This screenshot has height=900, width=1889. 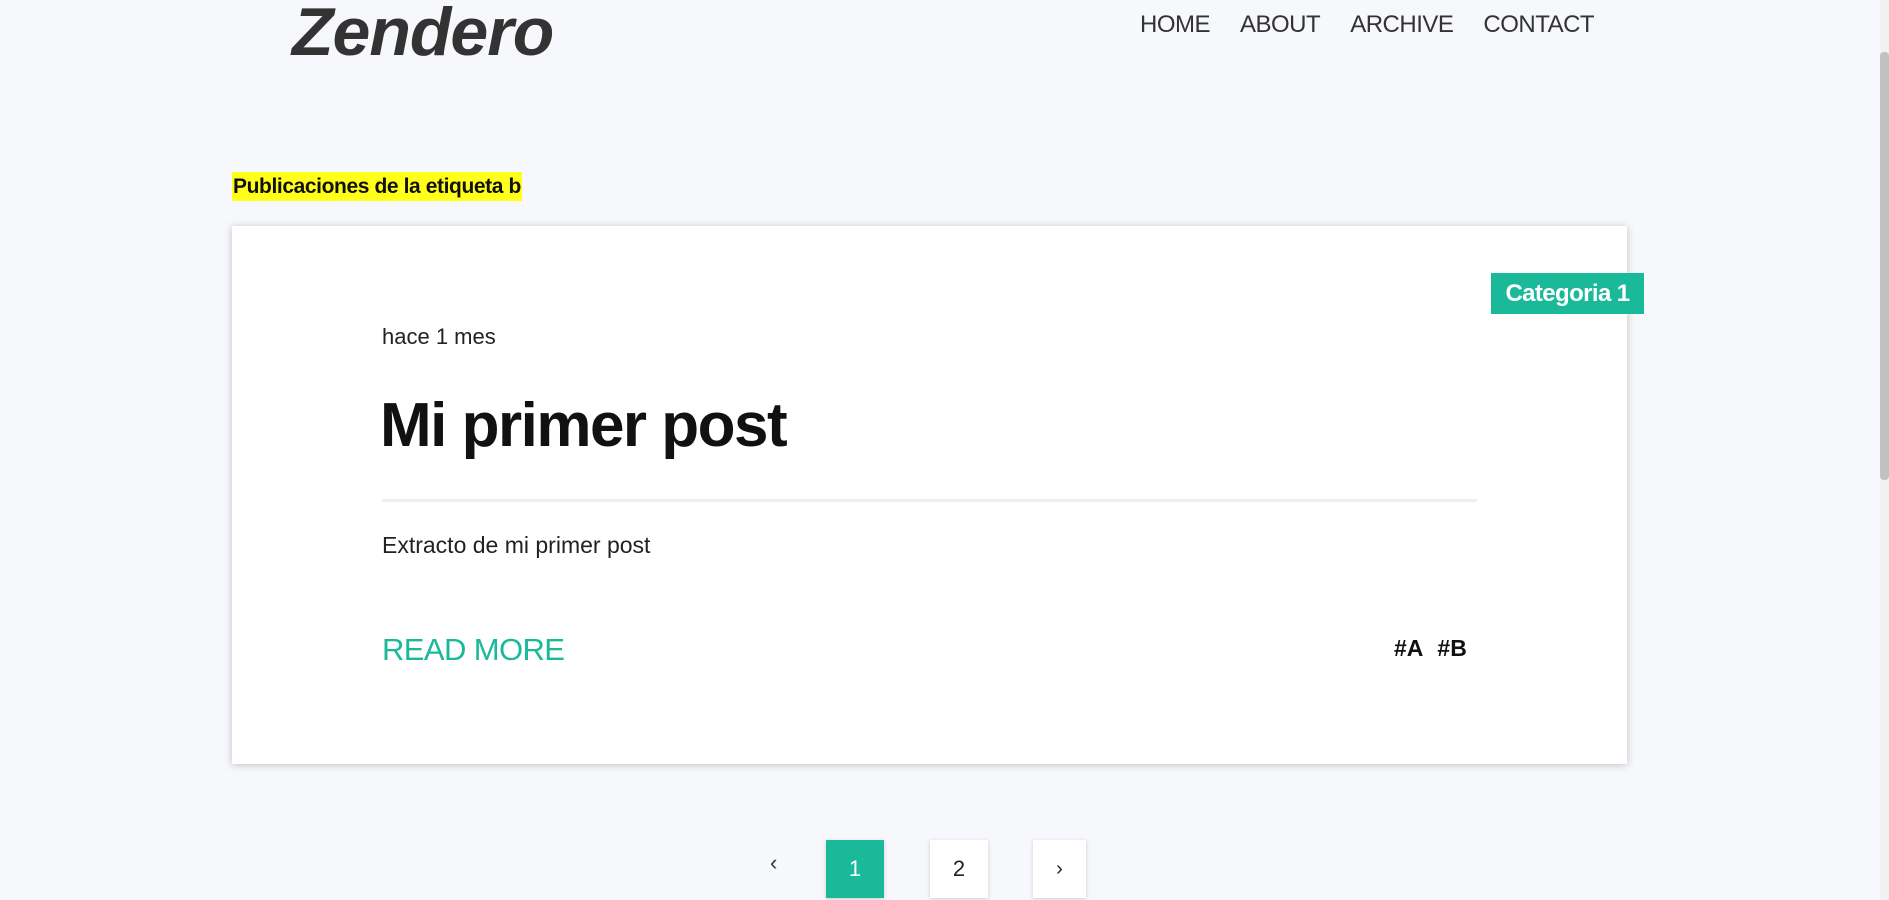 What do you see at coordinates (1451, 648) in the screenshot?
I see `tag-link-b: #B` at bounding box center [1451, 648].